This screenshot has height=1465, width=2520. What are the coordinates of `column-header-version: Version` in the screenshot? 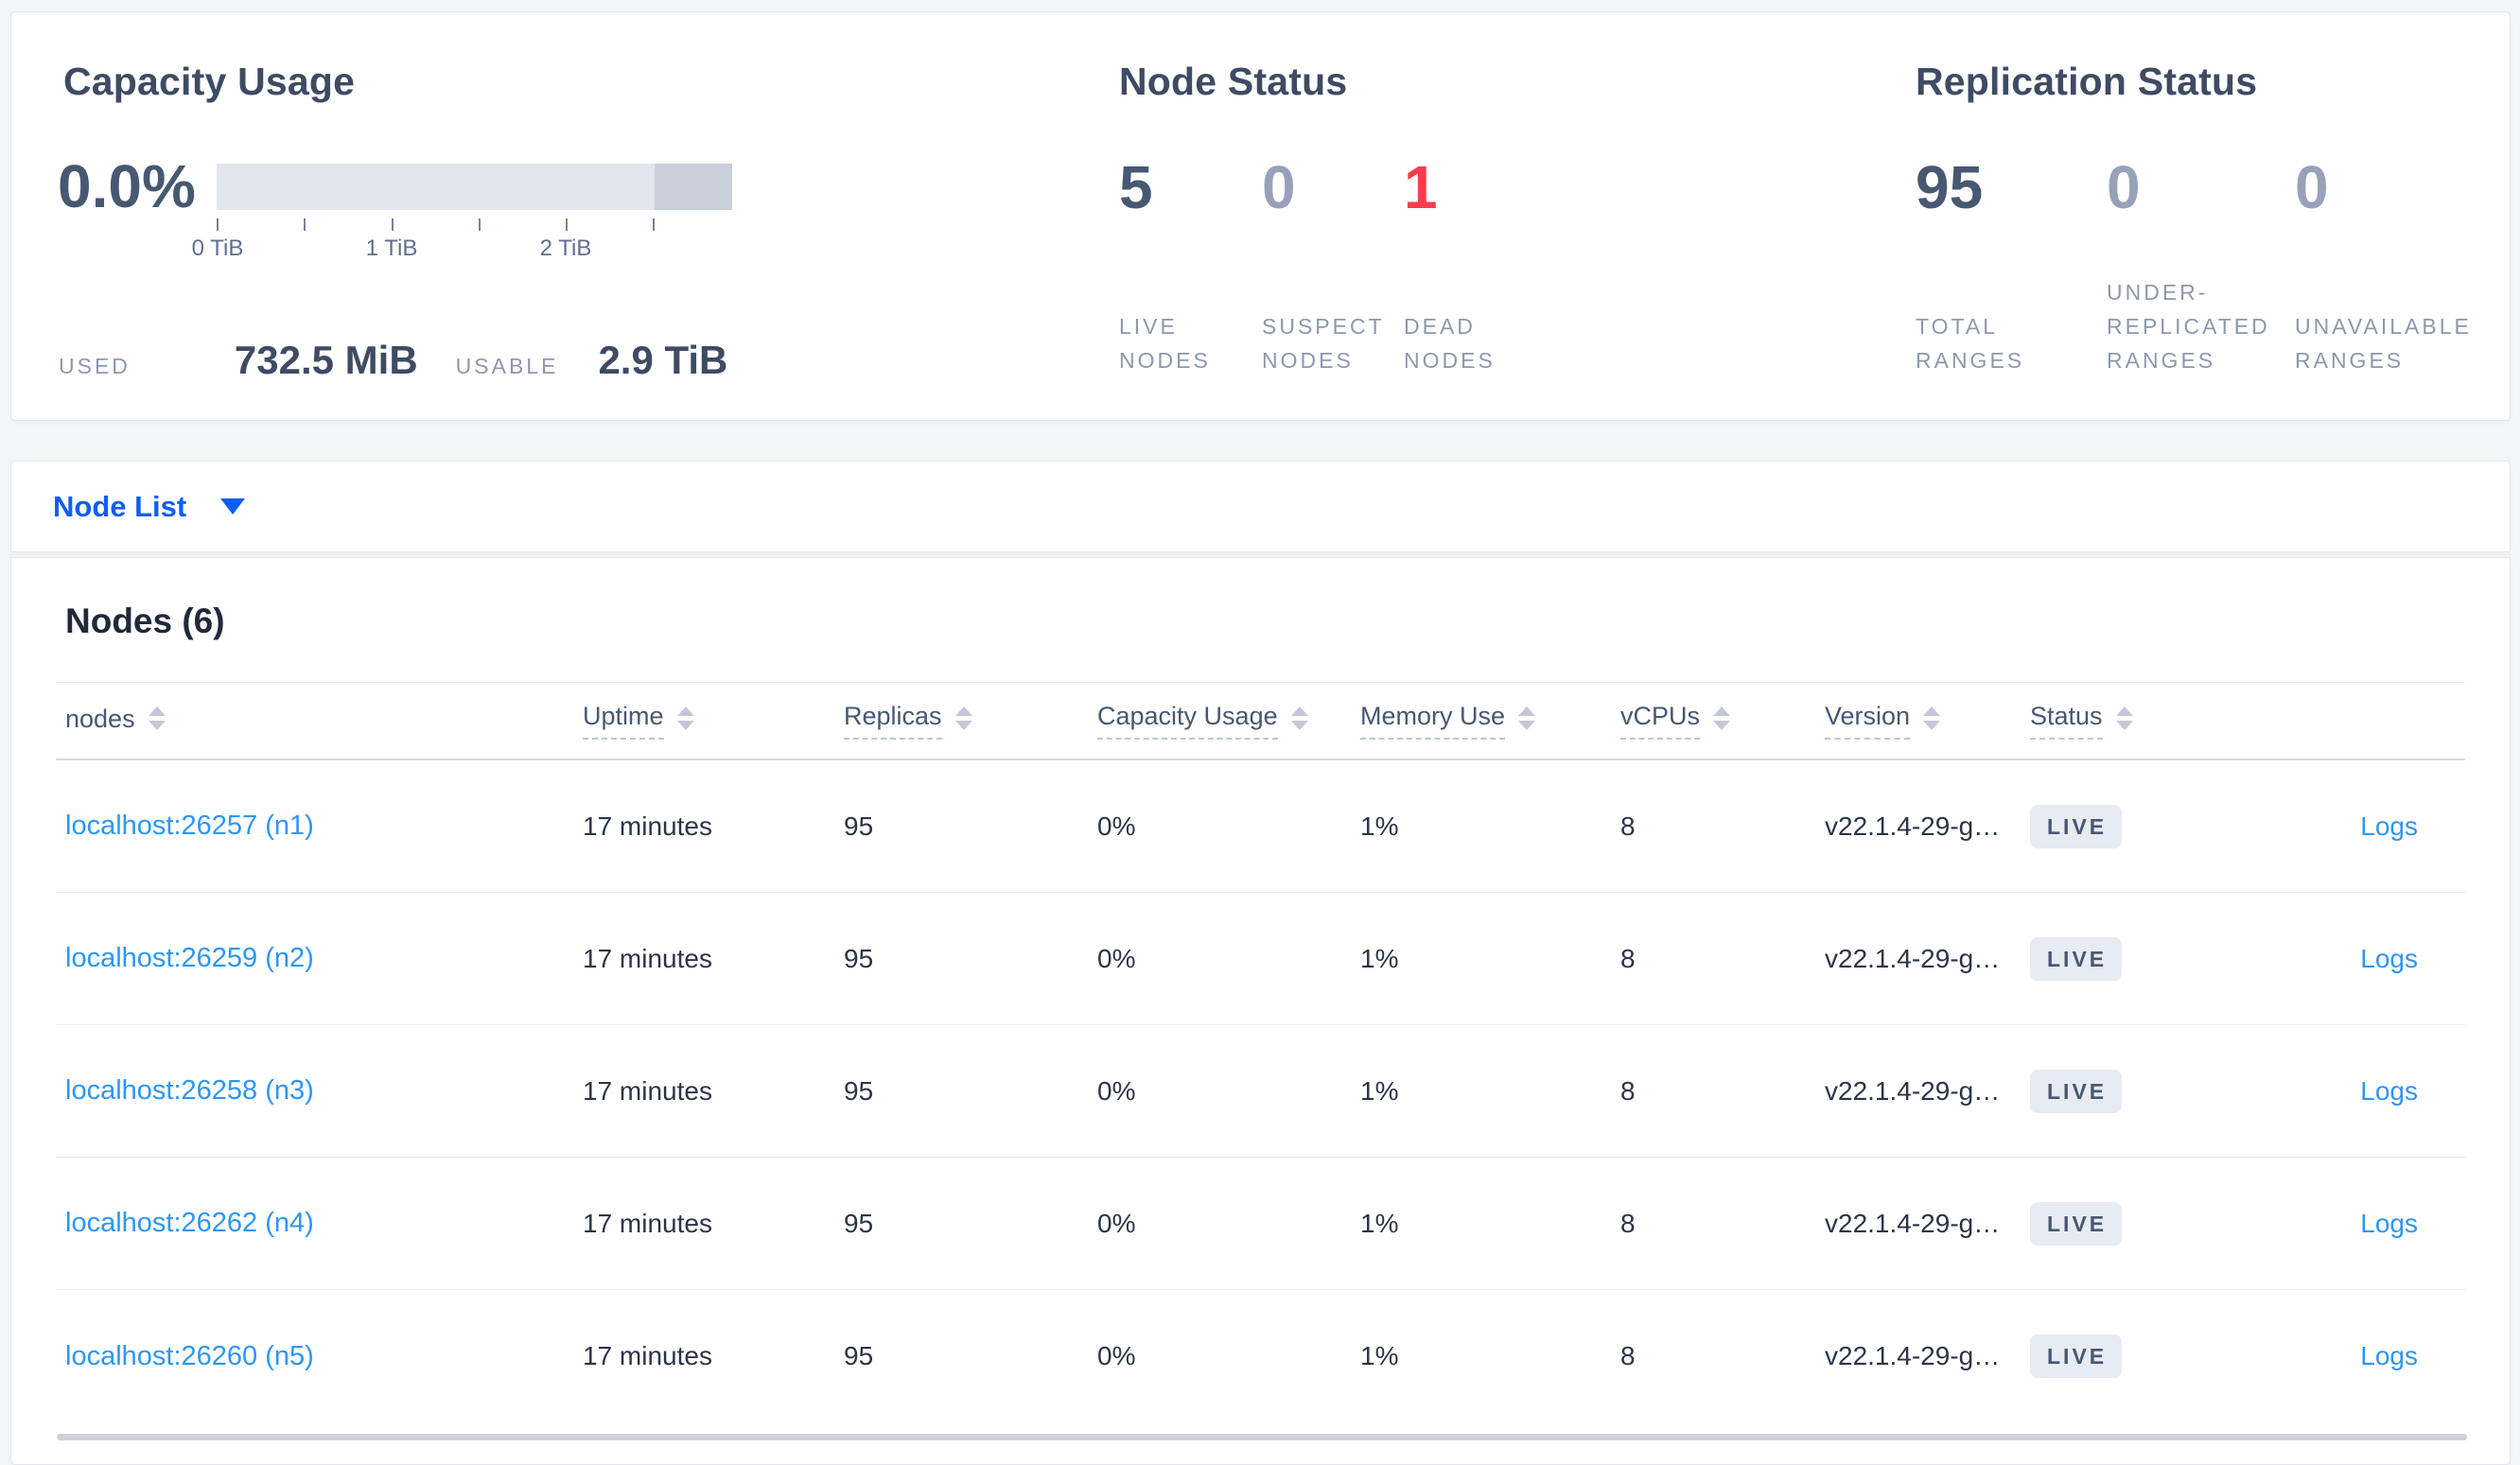 It's located at (1927, 721).